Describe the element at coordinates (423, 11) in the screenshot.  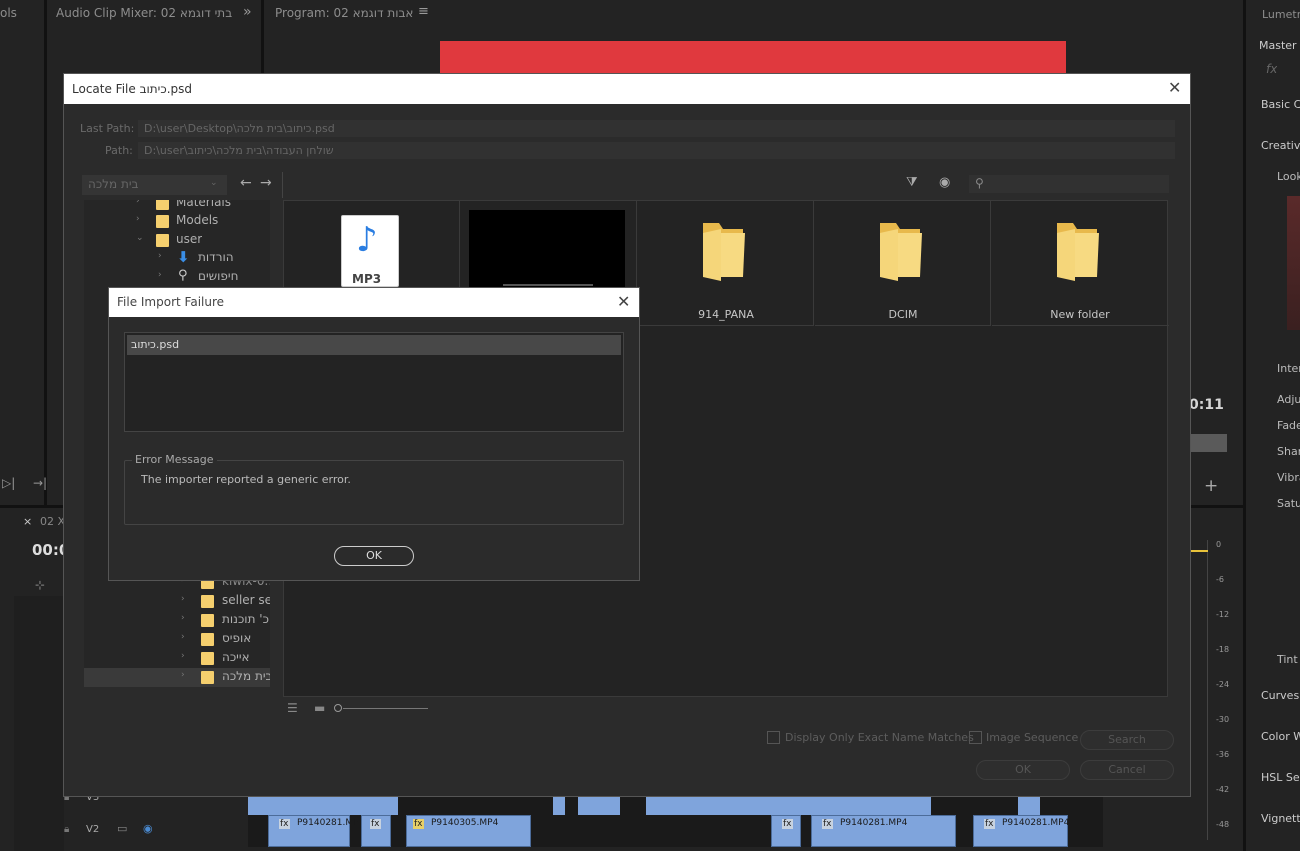
I see `panel-menu-icon: ≡` at that location.